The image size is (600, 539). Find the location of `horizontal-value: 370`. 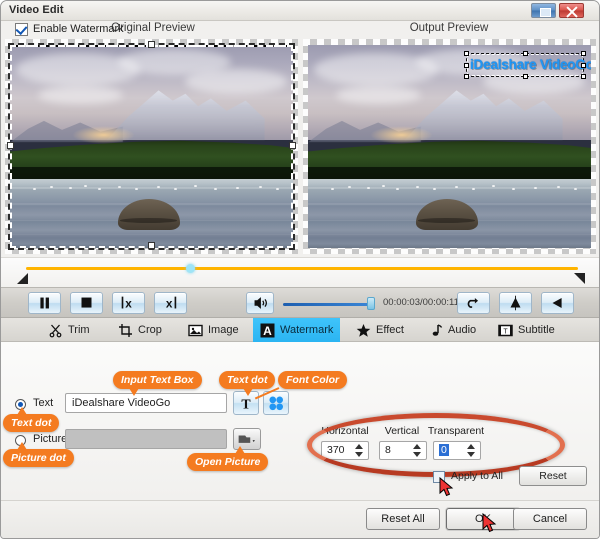

horizontal-value: 370 is located at coordinates (336, 450).